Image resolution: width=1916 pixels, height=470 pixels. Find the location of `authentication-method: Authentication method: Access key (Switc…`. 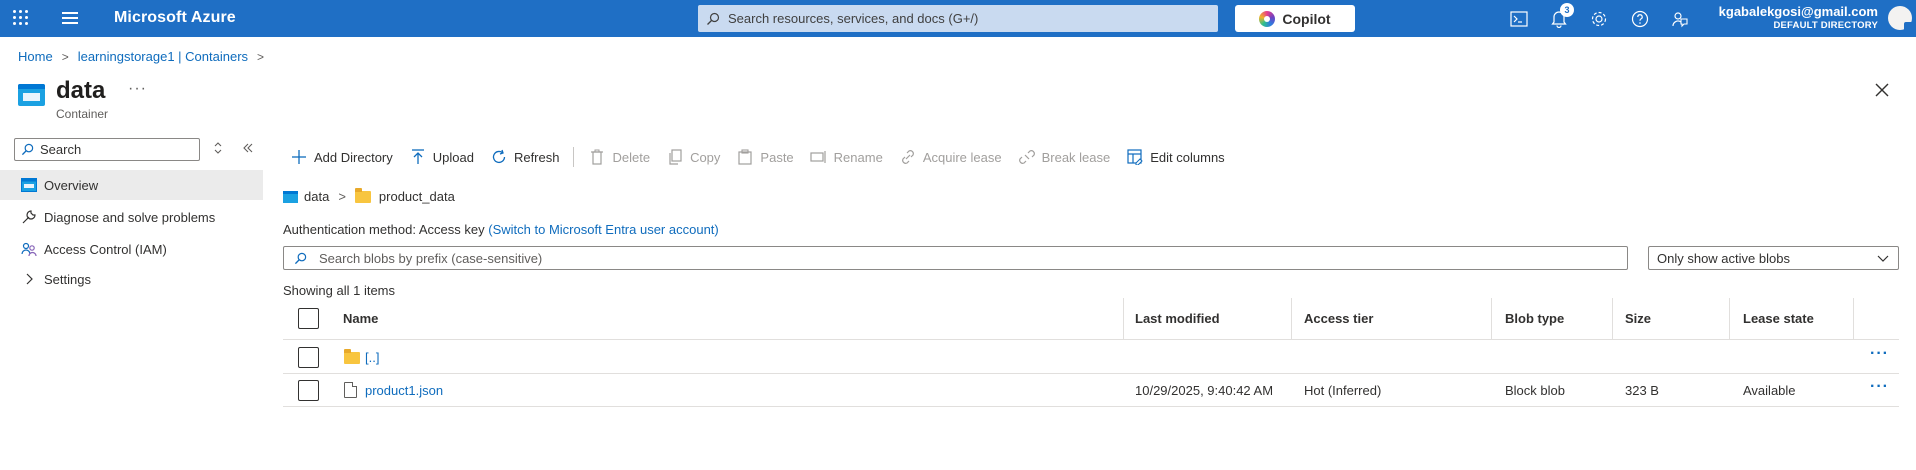

authentication-method: Authentication method: Access key (Switc… is located at coordinates (501, 229).